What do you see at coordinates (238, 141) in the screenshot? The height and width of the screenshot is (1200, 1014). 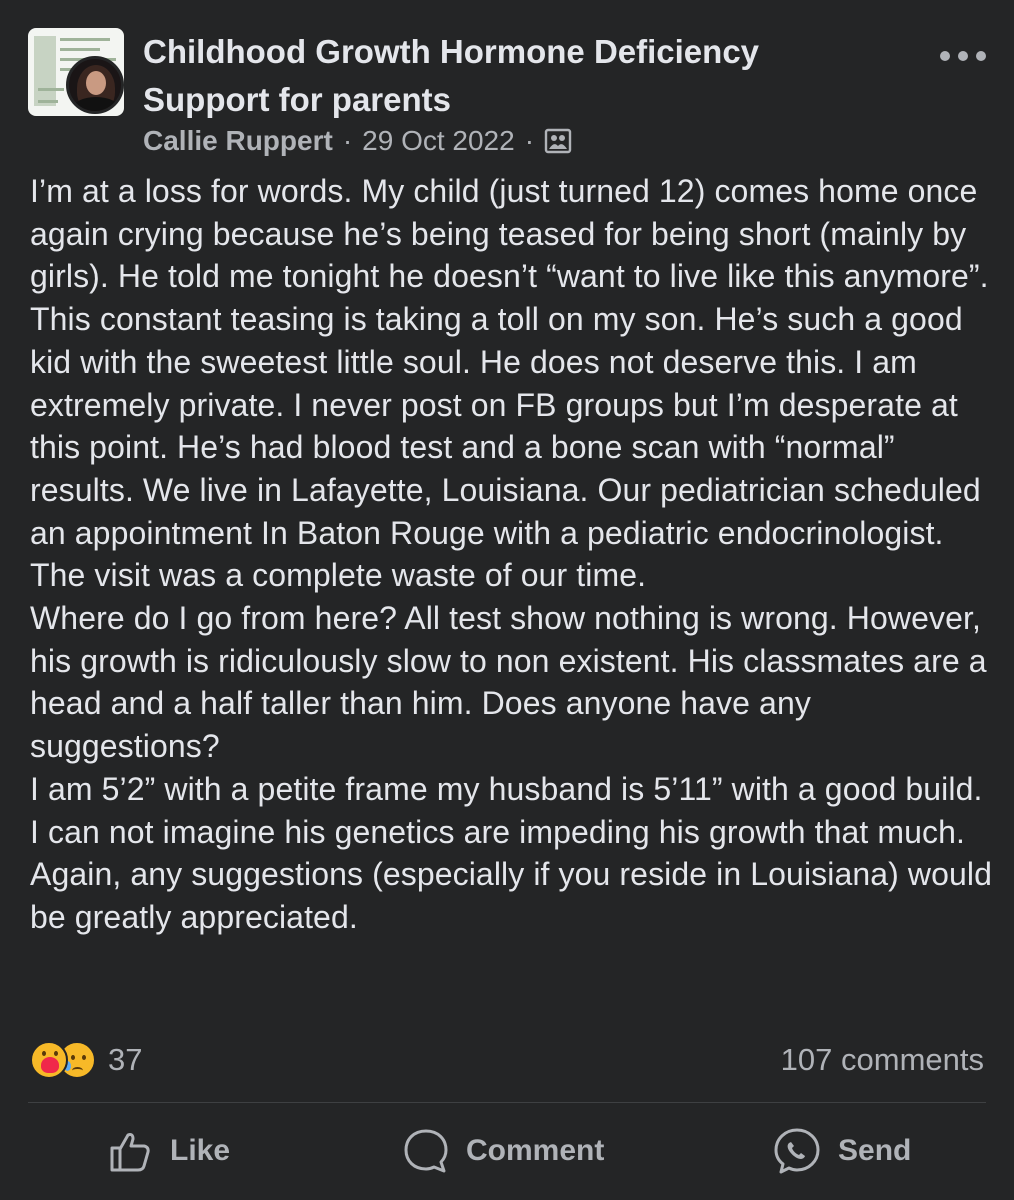 I see `author-name-link: Callie Ruppert` at bounding box center [238, 141].